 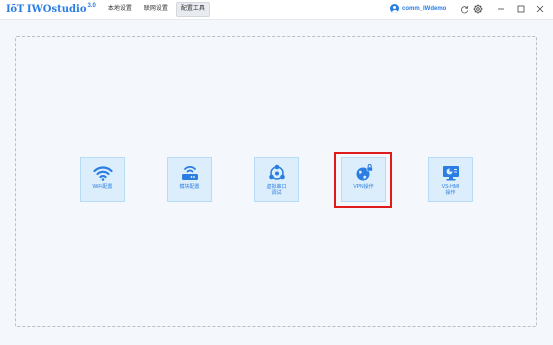 What do you see at coordinates (102, 173) in the screenshot?
I see `wifi-icon` at bounding box center [102, 173].